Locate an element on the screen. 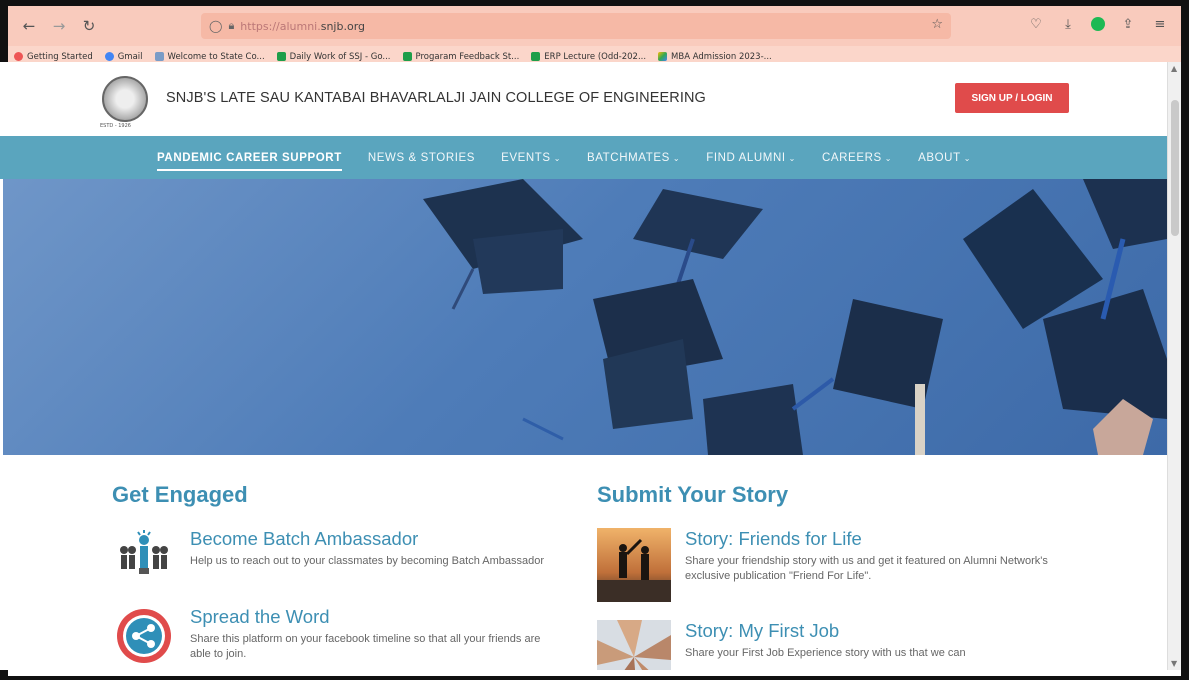  page-scrollbar: ▲ ▼ is located at coordinates (1174, 366).